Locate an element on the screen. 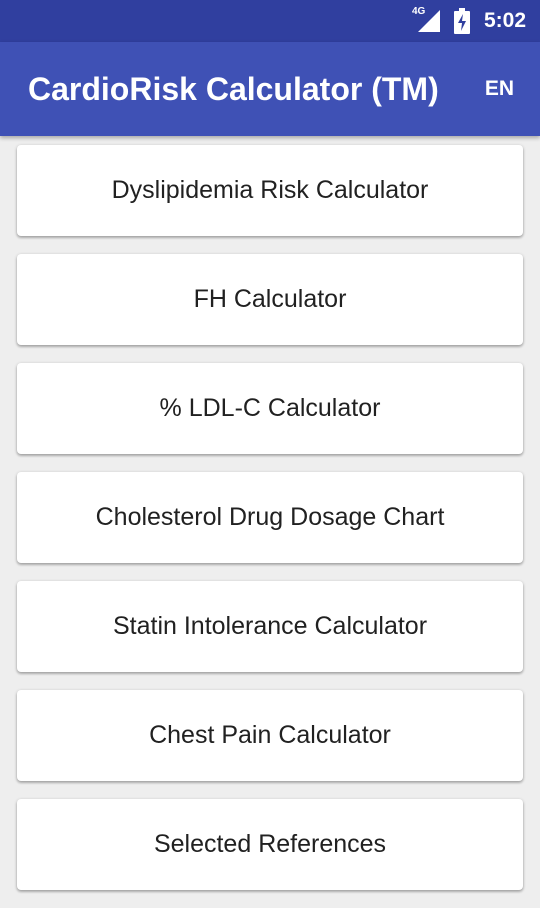 The image size is (540, 908). signal-icon is located at coordinates (428, 21).